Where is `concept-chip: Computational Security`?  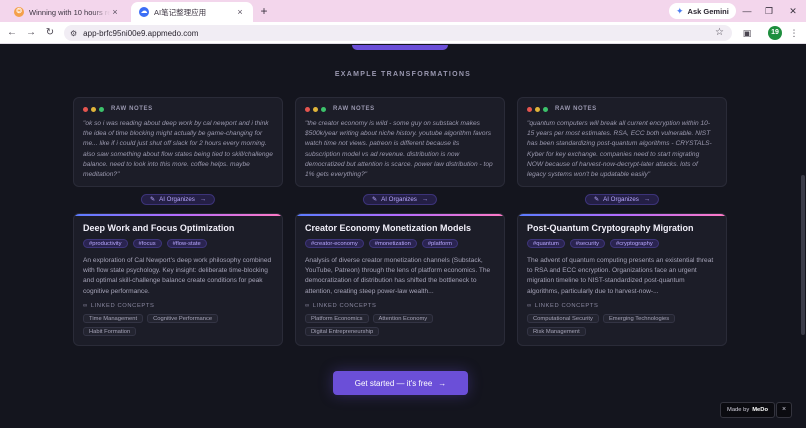 concept-chip: Computational Security is located at coordinates (563, 318).